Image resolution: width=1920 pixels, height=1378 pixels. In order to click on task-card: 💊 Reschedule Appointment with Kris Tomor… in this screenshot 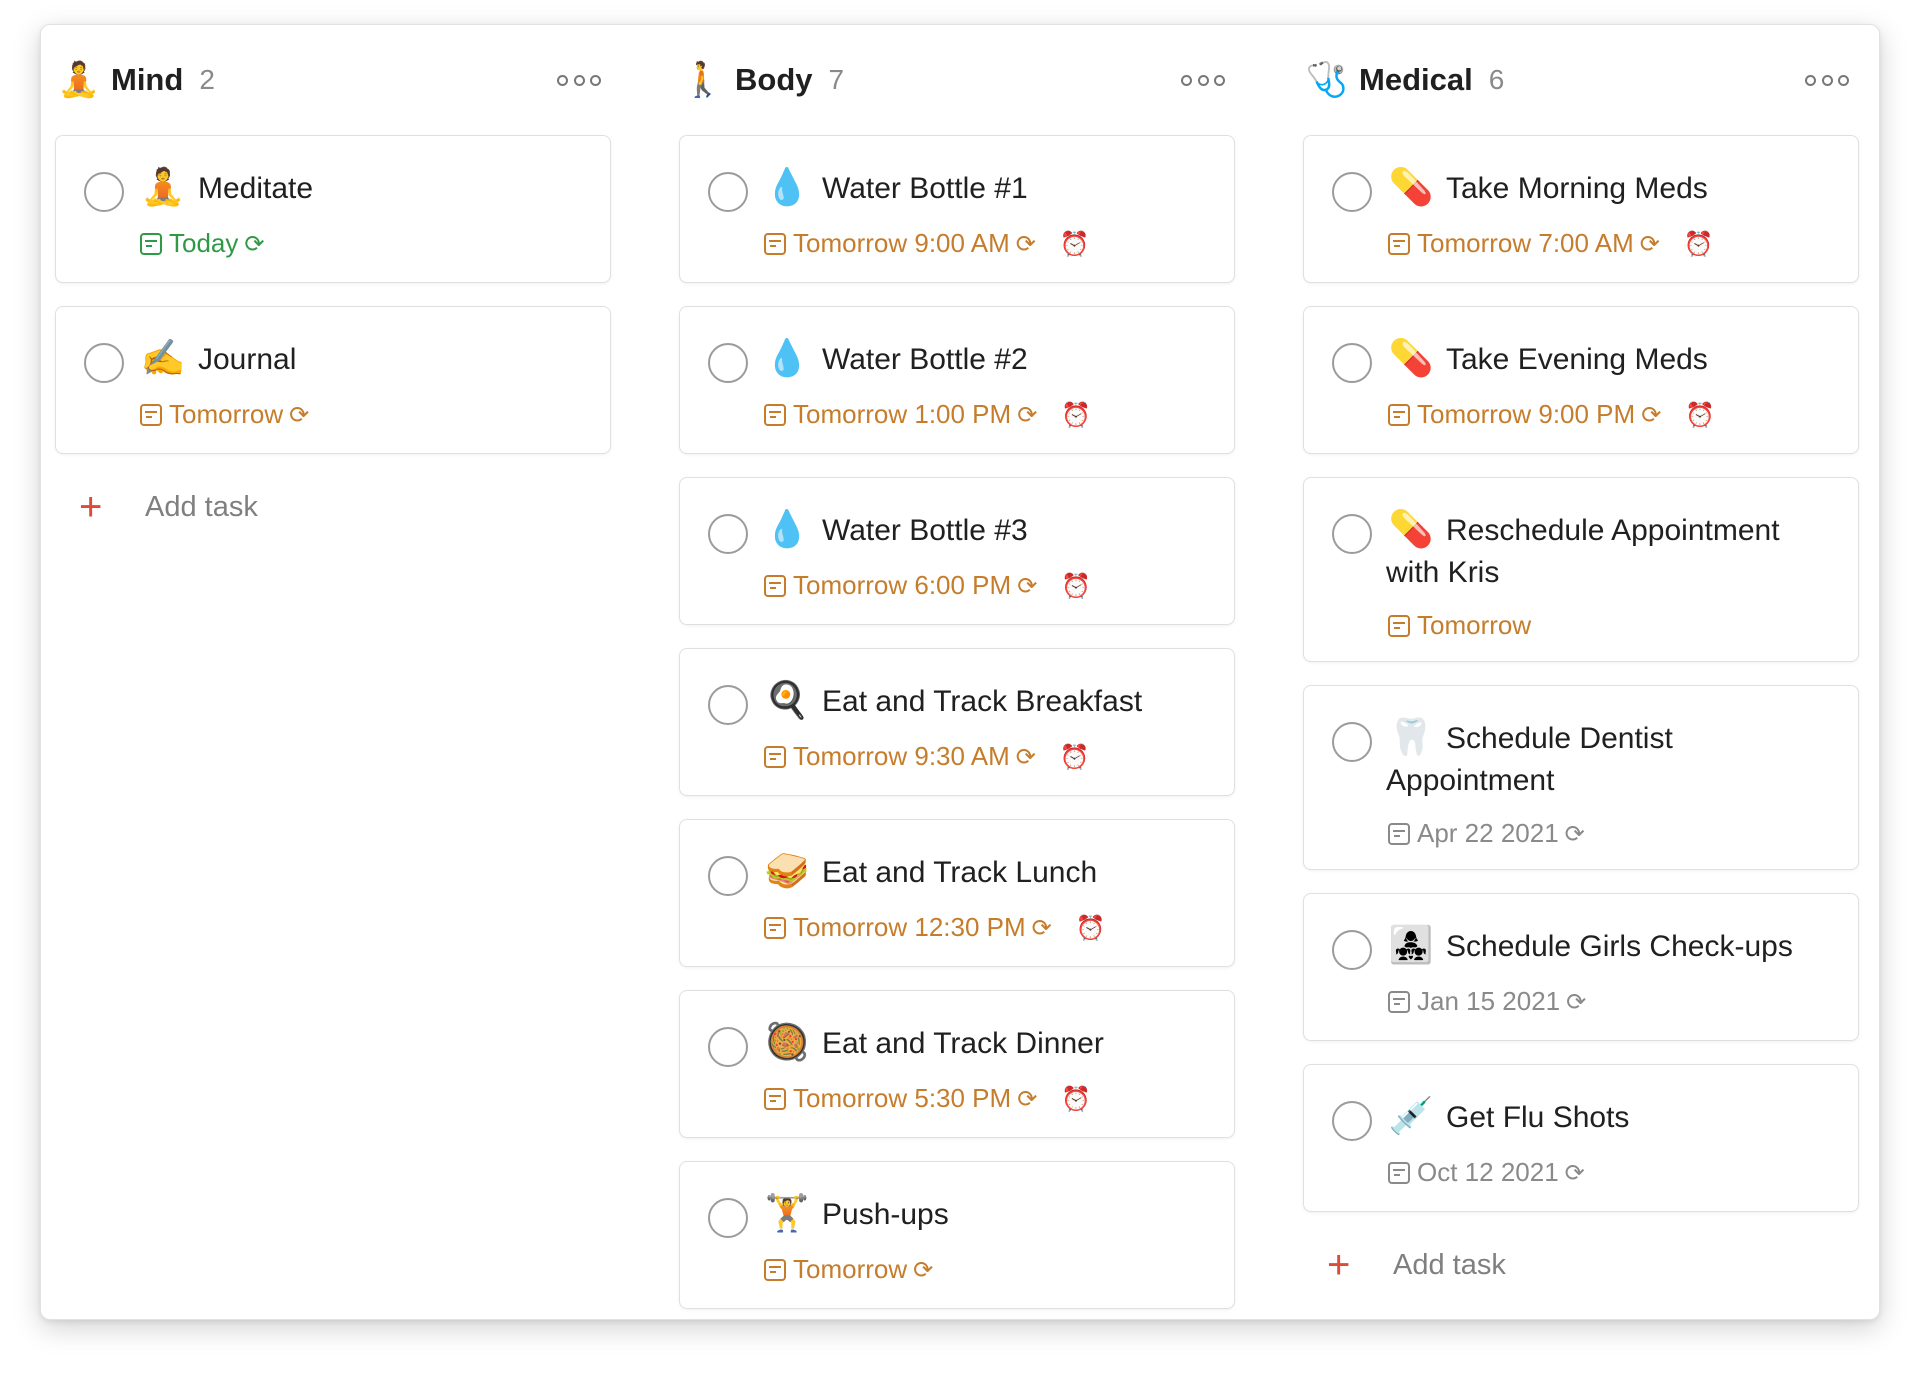, I will do `click(1581, 569)`.